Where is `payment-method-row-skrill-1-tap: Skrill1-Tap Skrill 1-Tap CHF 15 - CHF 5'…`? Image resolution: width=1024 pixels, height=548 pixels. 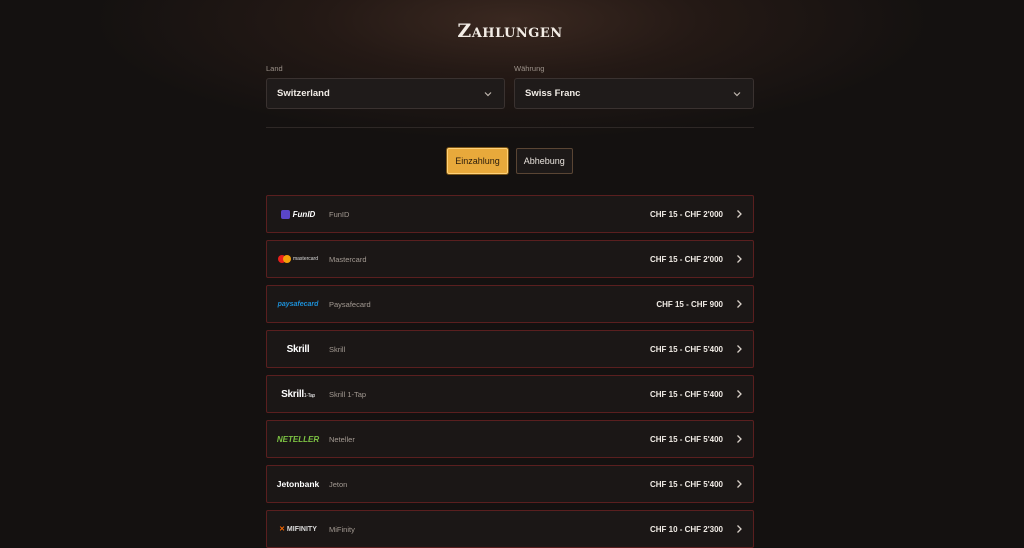
payment-method-row-skrill-1-tap: Skrill1-Tap Skrill 1-Tap CHF 15 - CHF 5'… is located at coordinates (510, 394).